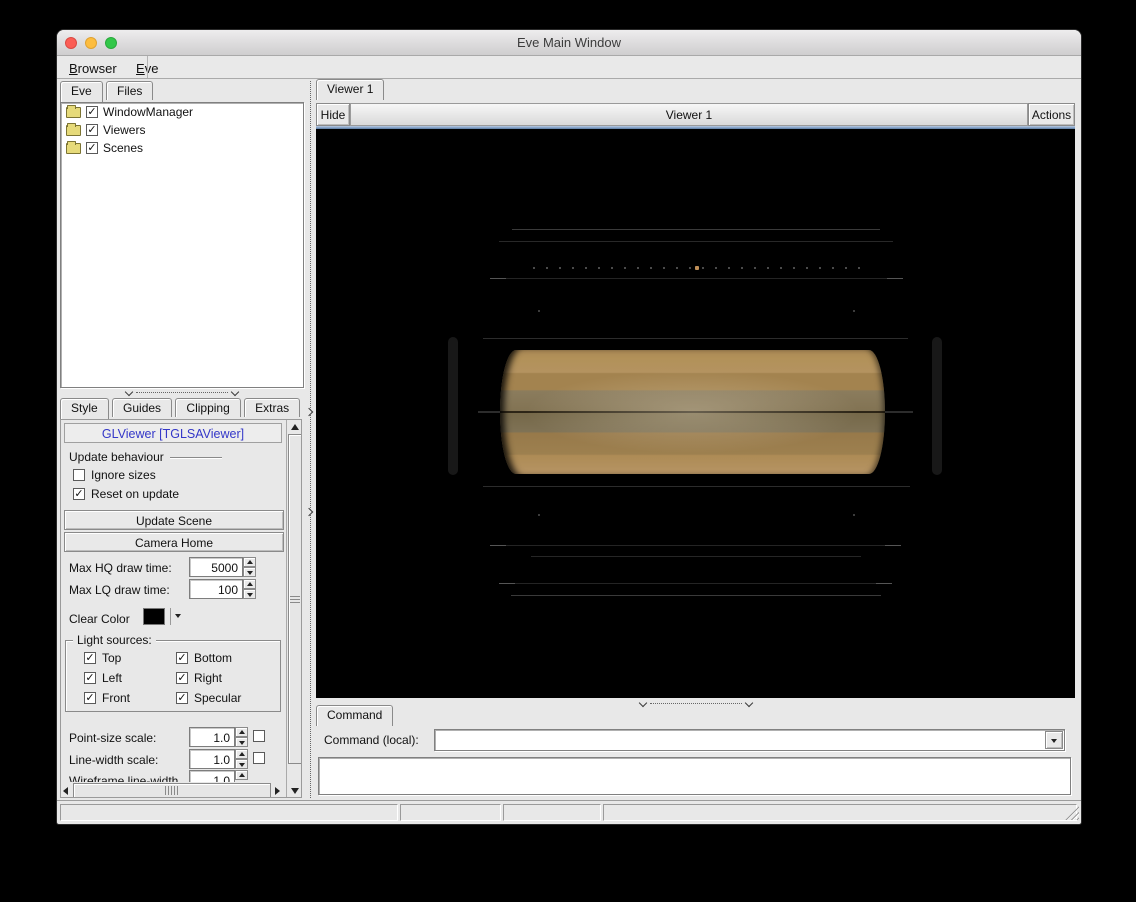 The height and width of the screenshot is (902, 1136). What do you see at coordinates (135, 494) in the screenshot?
I see `reset-on-update-label: Reset on update` at bounding box center [135, 494].